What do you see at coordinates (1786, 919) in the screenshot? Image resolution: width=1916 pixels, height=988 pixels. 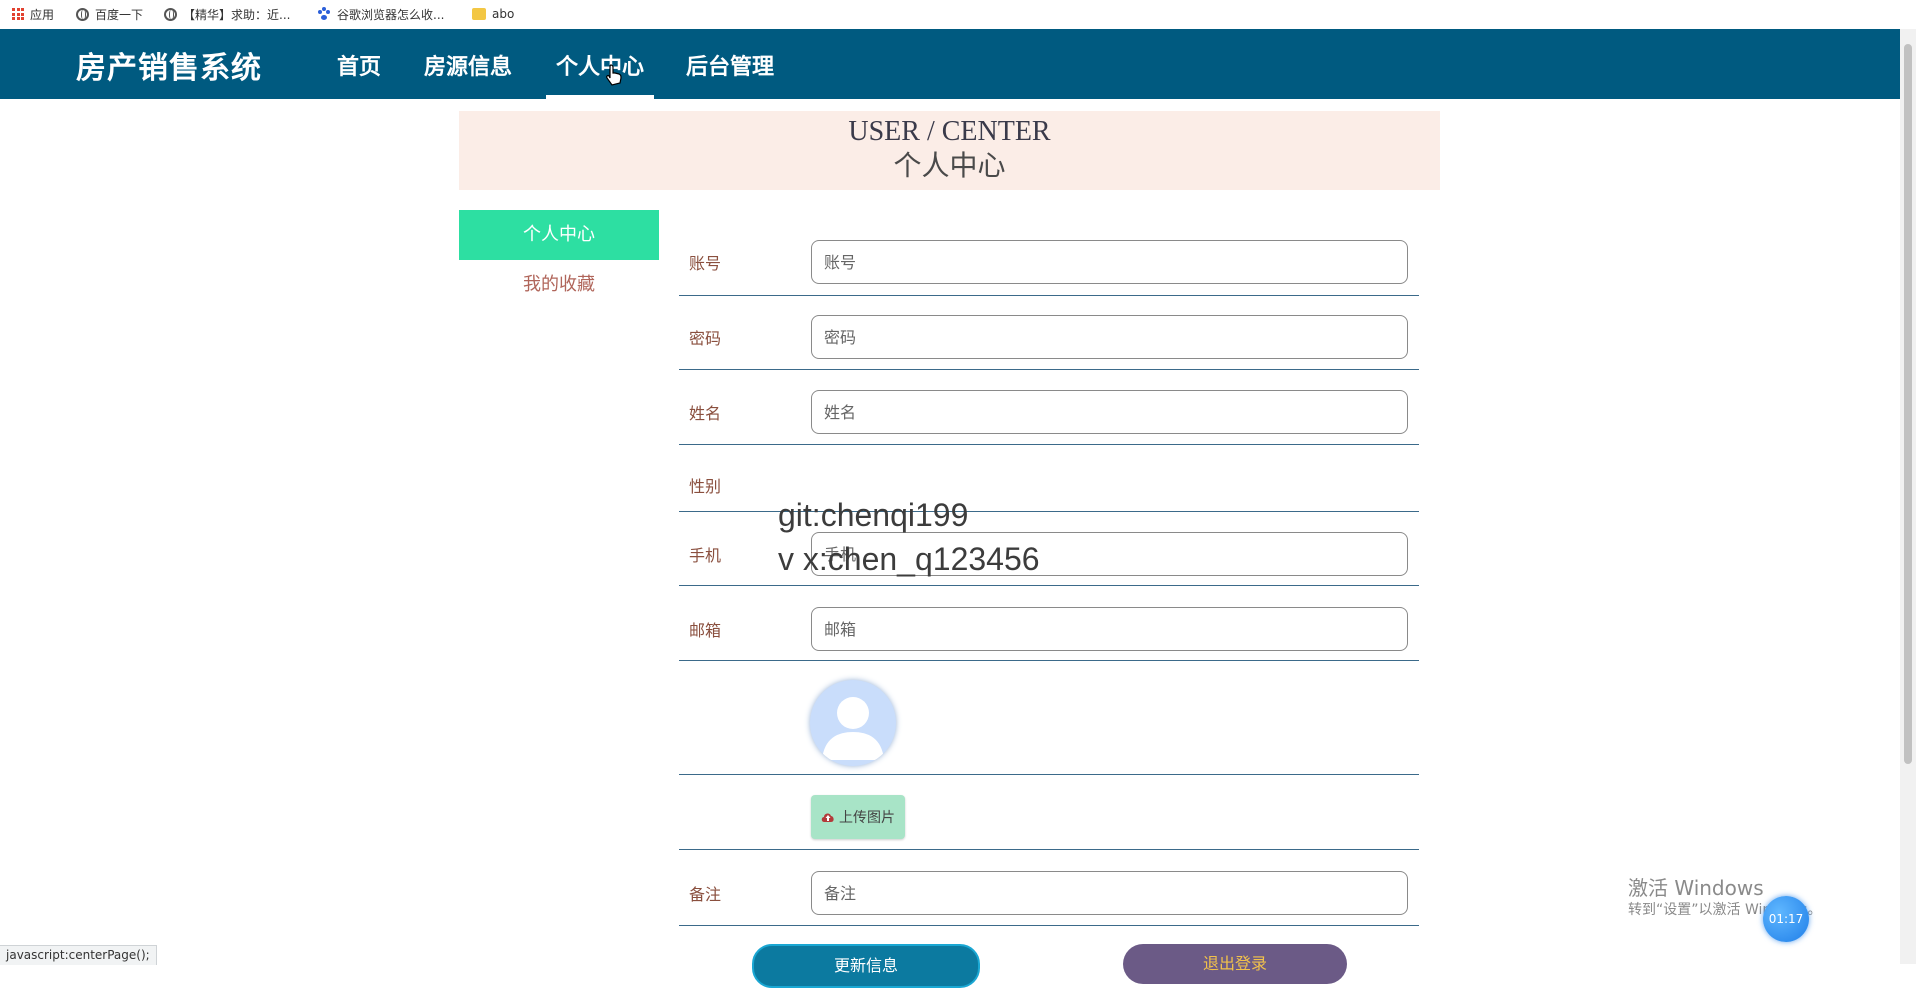 I see `recording-timer-badge: 01:17` at bounding box center [1786, 919].